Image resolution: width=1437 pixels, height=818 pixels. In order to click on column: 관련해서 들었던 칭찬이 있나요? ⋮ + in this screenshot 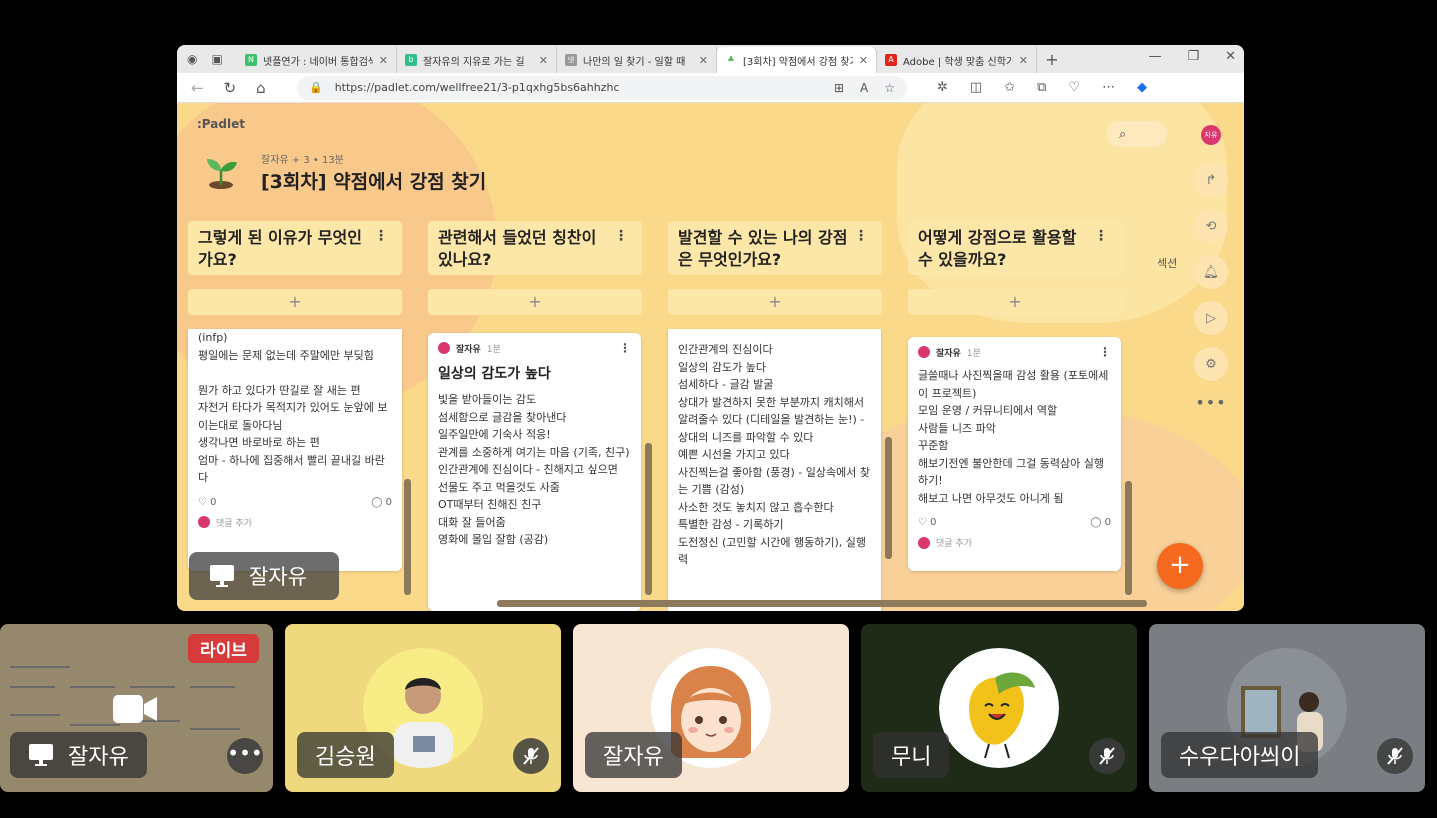, I will do `click(535, 268)`.